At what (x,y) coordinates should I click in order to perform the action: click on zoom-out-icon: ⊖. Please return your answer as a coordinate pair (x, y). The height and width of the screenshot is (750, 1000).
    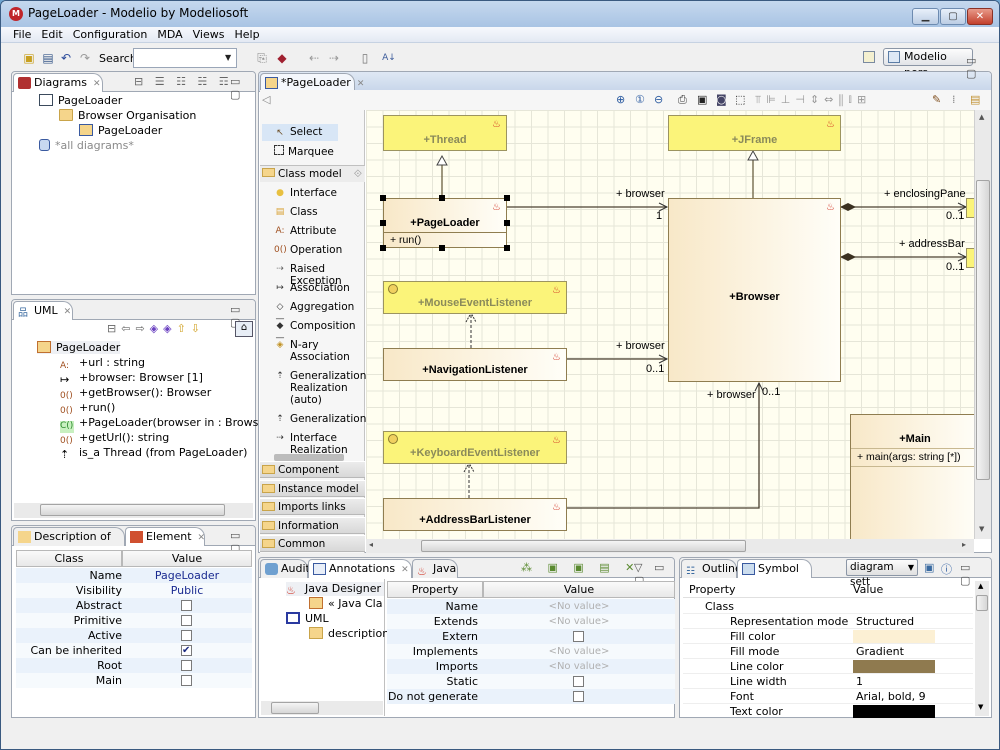
    Looking at the image, I should click on (658, 99).